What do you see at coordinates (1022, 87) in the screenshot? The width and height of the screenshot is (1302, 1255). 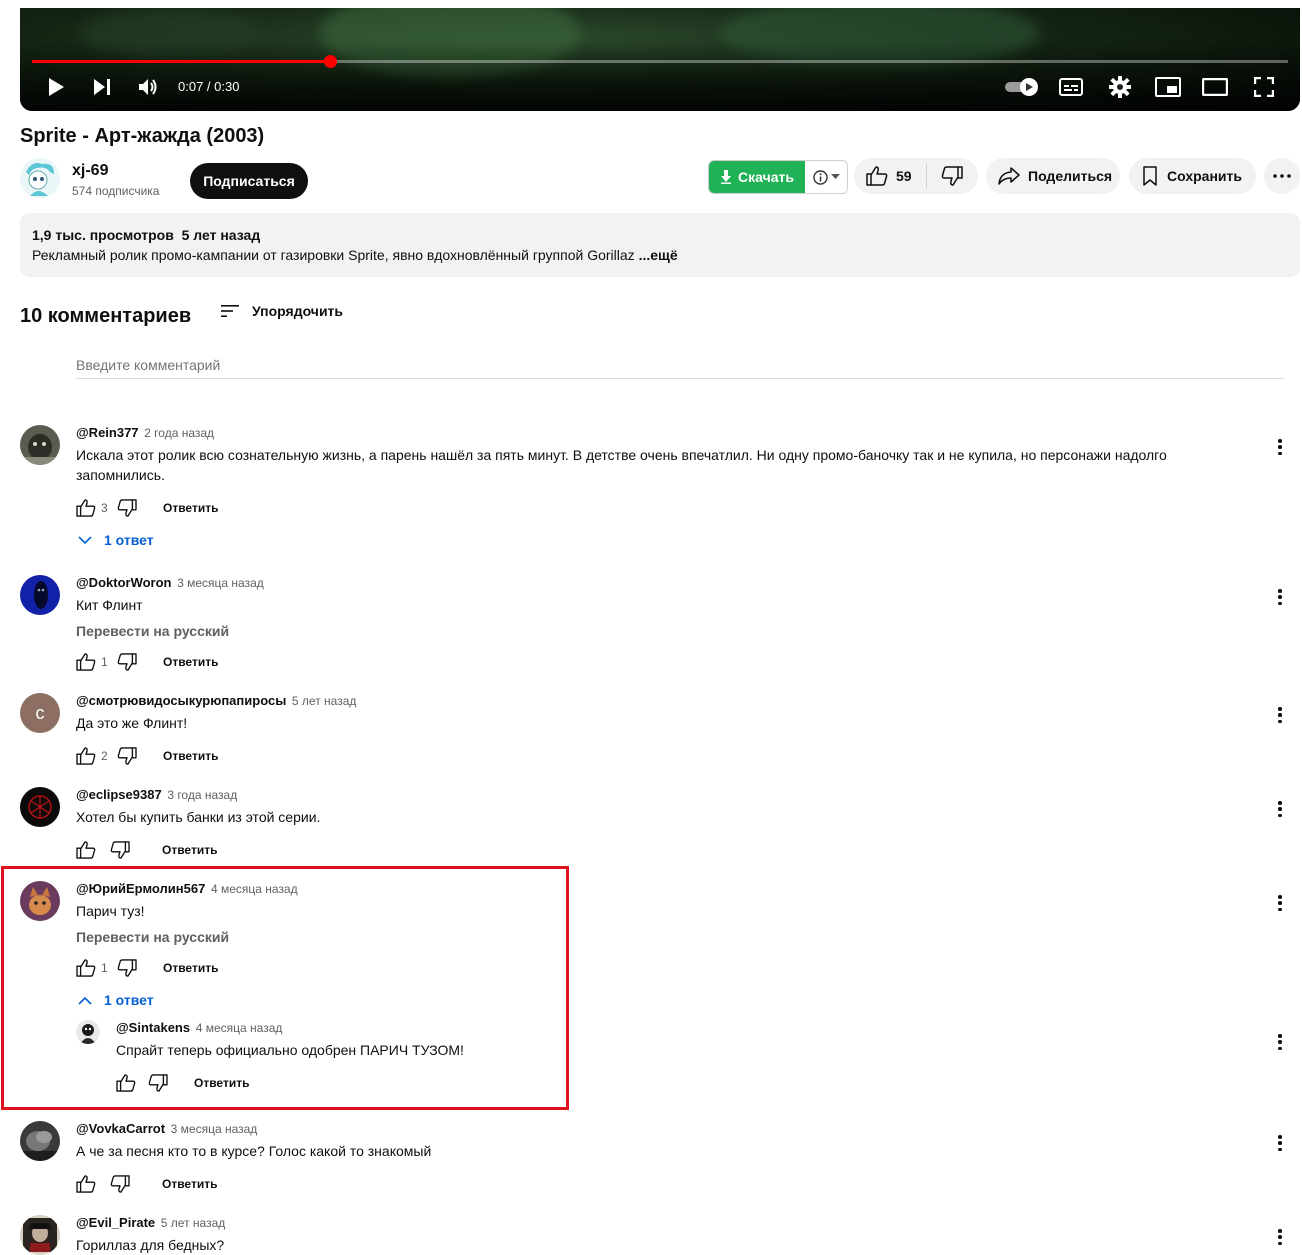 I see `autoplay-toggle-icon` at bounding box center [1022, 87].